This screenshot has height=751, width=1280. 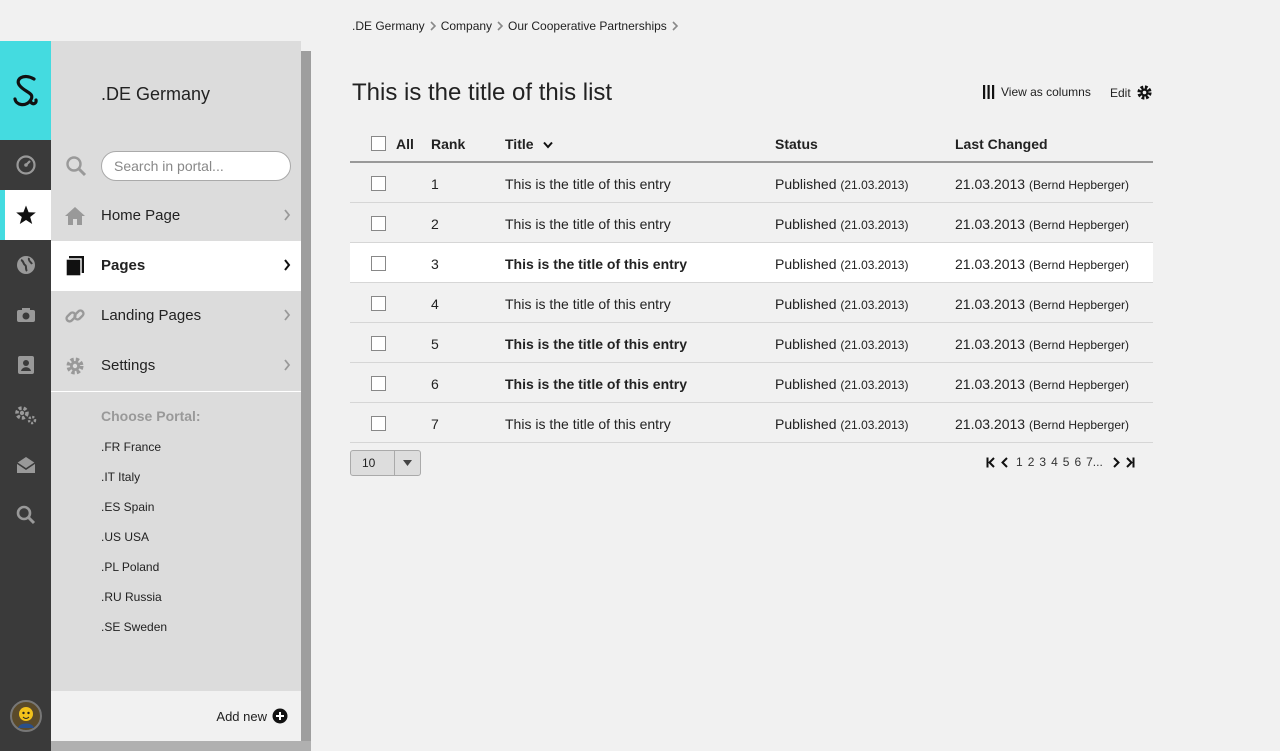 I want to click on dashboard-icon, so click(x=25, y=165).